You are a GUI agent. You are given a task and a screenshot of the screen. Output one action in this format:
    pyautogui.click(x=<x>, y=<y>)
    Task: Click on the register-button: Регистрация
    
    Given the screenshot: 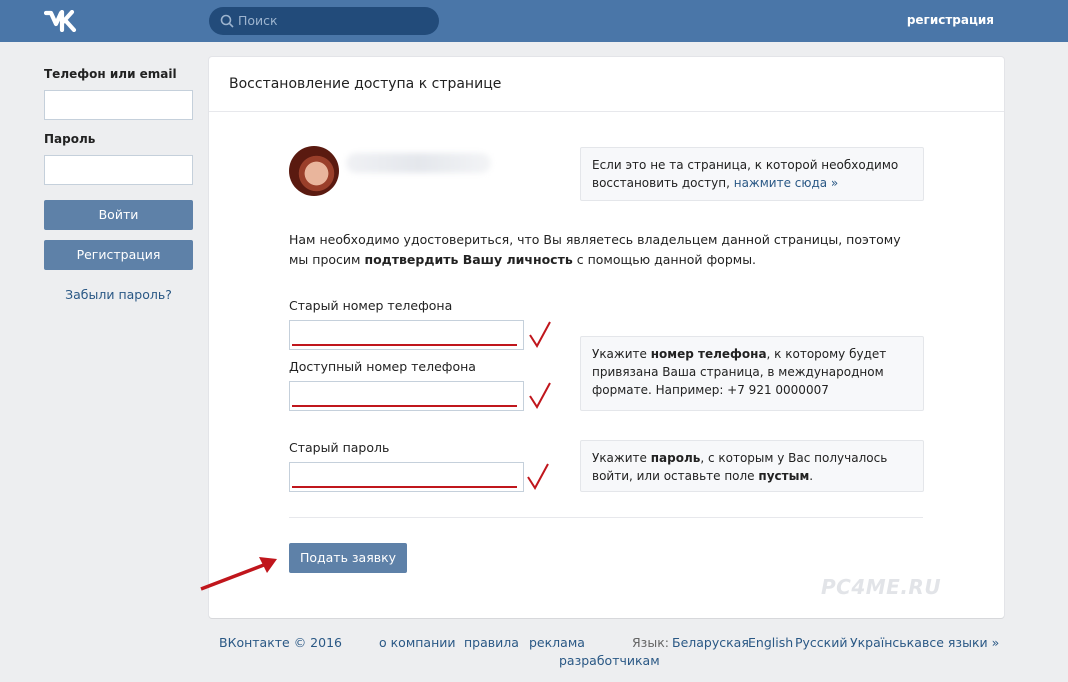 What is the action you would take?
    pyautogui.click(x=118, y=255)
    